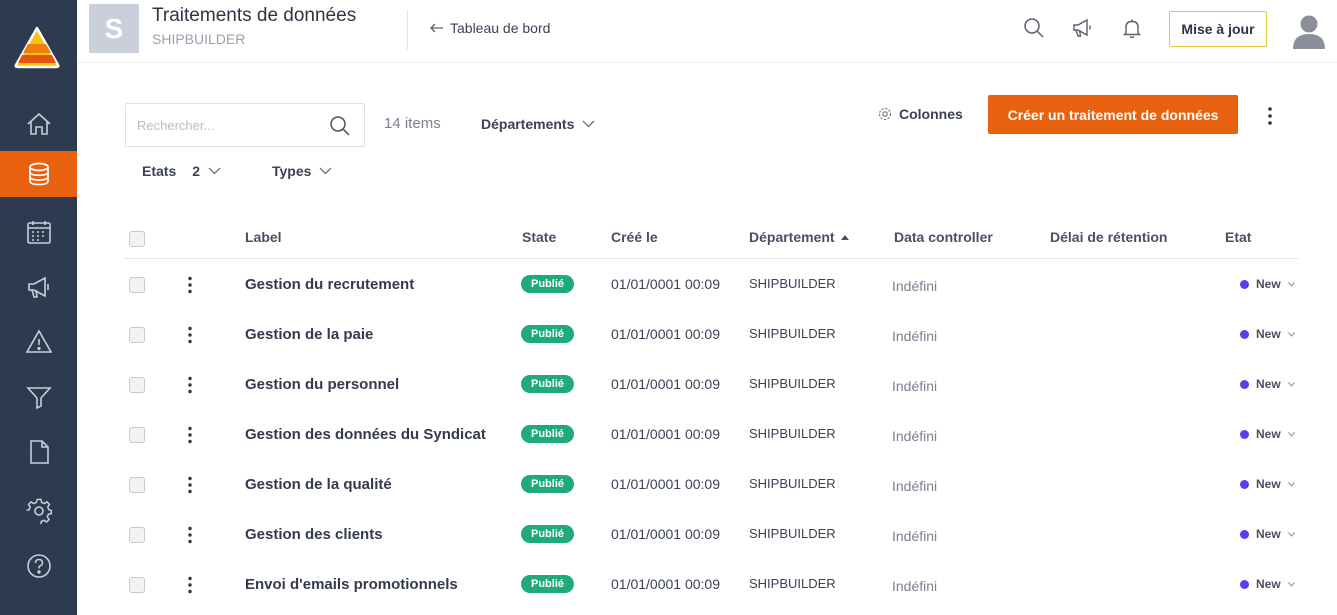 This screenshot has height=615, width=1337. I want to click on row-label: Gestion du personnel, so click(322, 384).